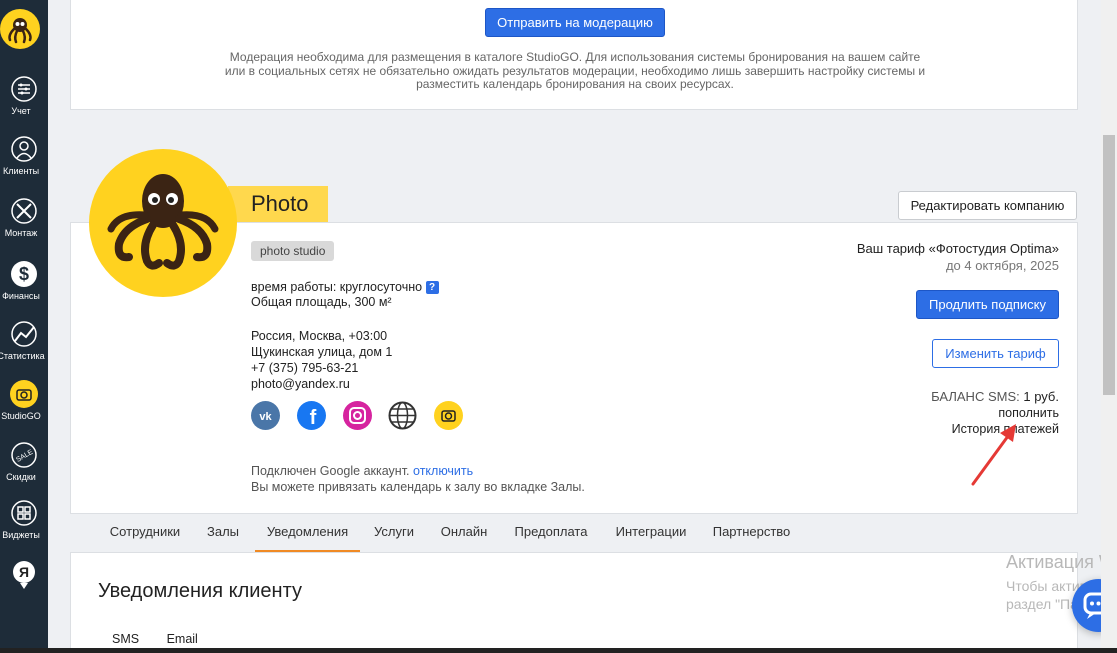 The width and height of the screenshot is (1117, 653). I want to click on notifications-title: Уведомления клиенту, so click(200, 591).